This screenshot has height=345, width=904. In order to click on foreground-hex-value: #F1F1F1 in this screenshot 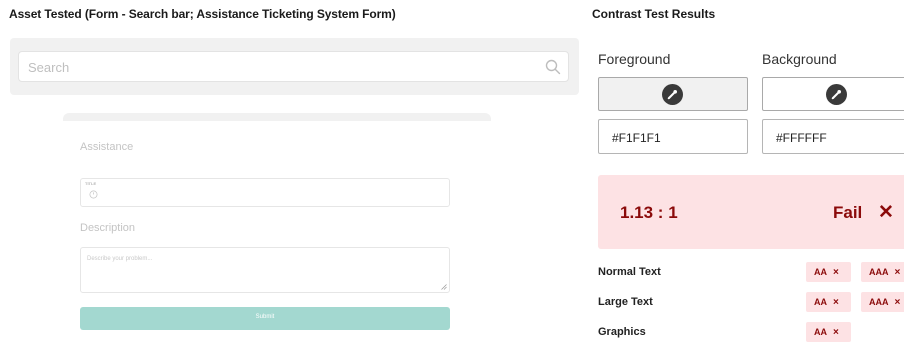, I will do `click(636, 138)`.